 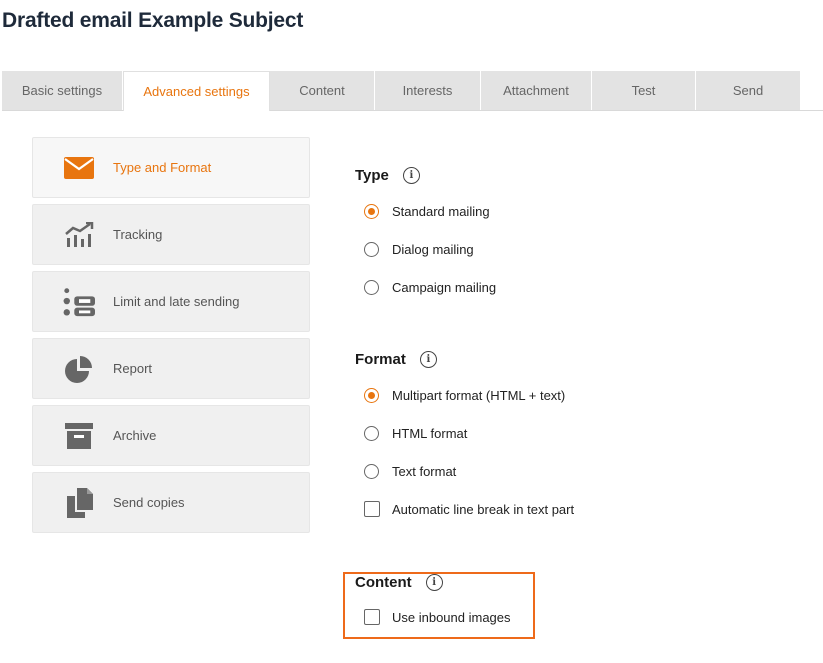 What do you see at coordinates (380, 359) in the screenshot?
I see `format-title-text: Format` at bounding box center [380, 359].